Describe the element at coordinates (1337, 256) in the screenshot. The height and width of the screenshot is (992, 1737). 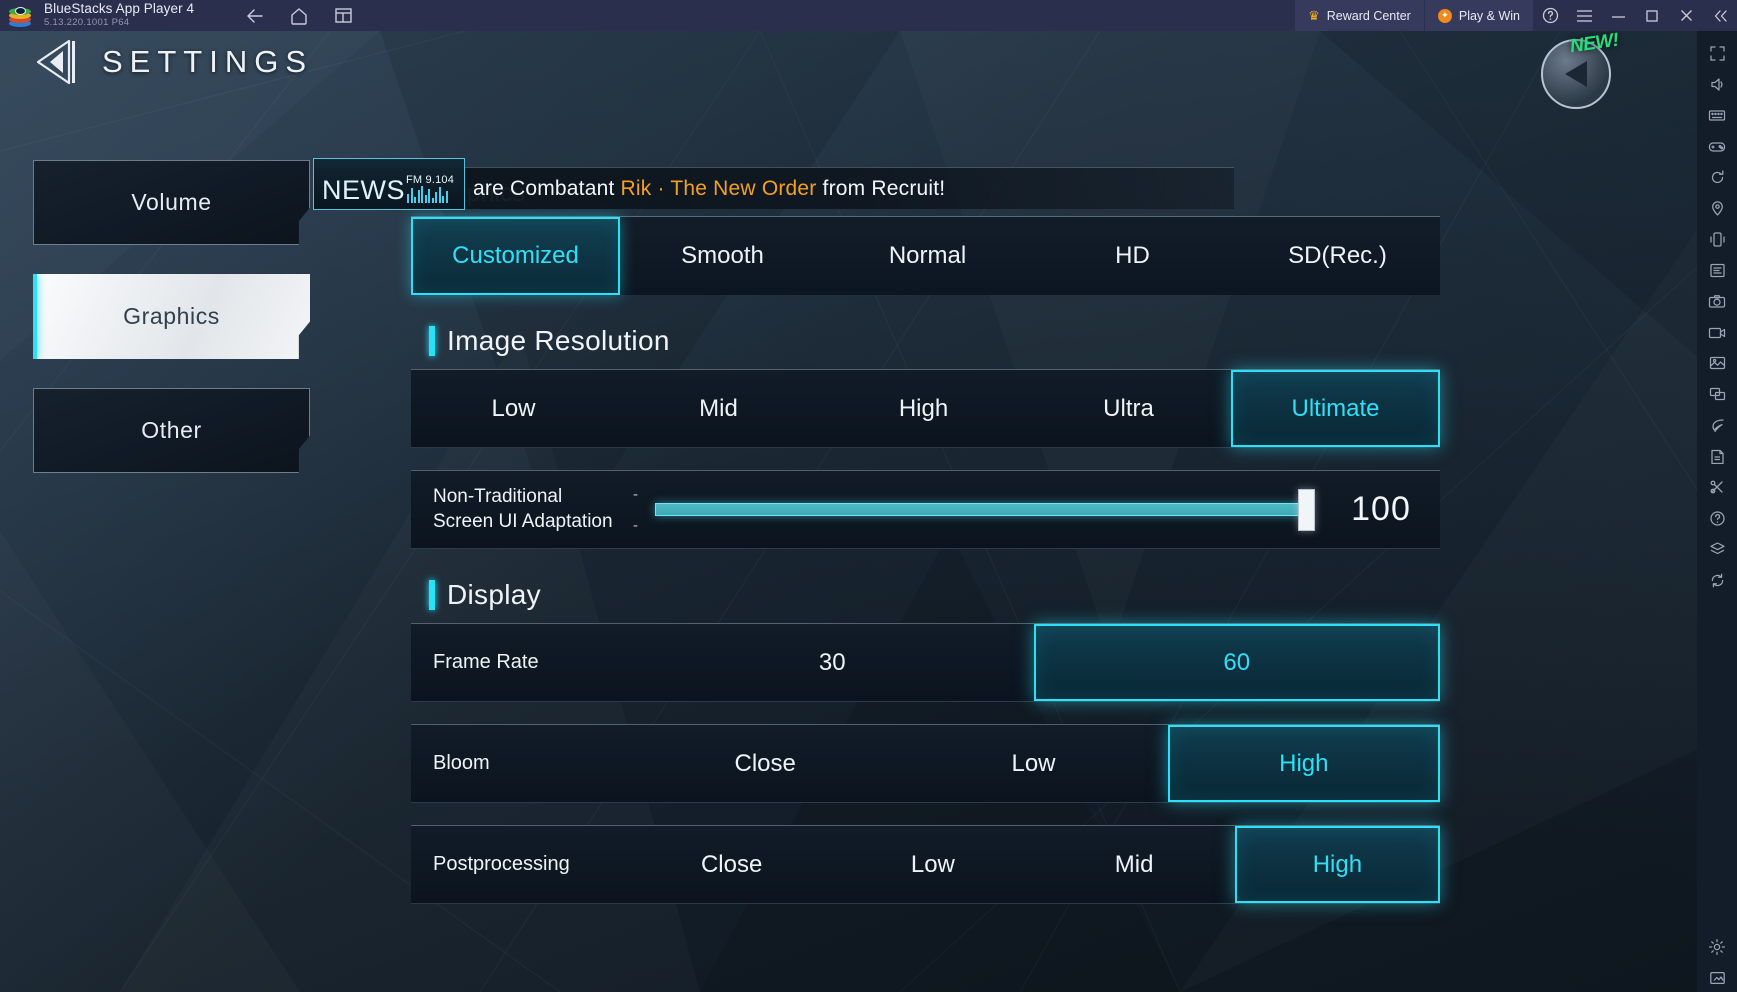
I see `preset-sd: SD(Rec.)` at that location.